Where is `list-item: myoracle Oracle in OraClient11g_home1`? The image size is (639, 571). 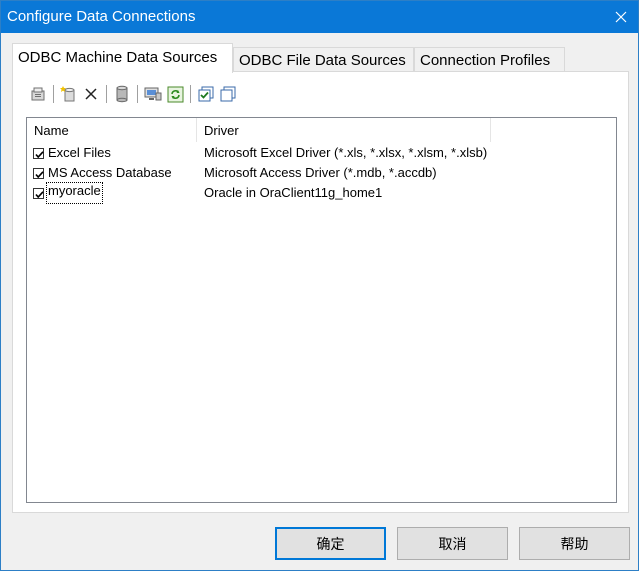
list-item: myoracle Oracle in OraClient11g_home1 is located at coordinates (321, 193).